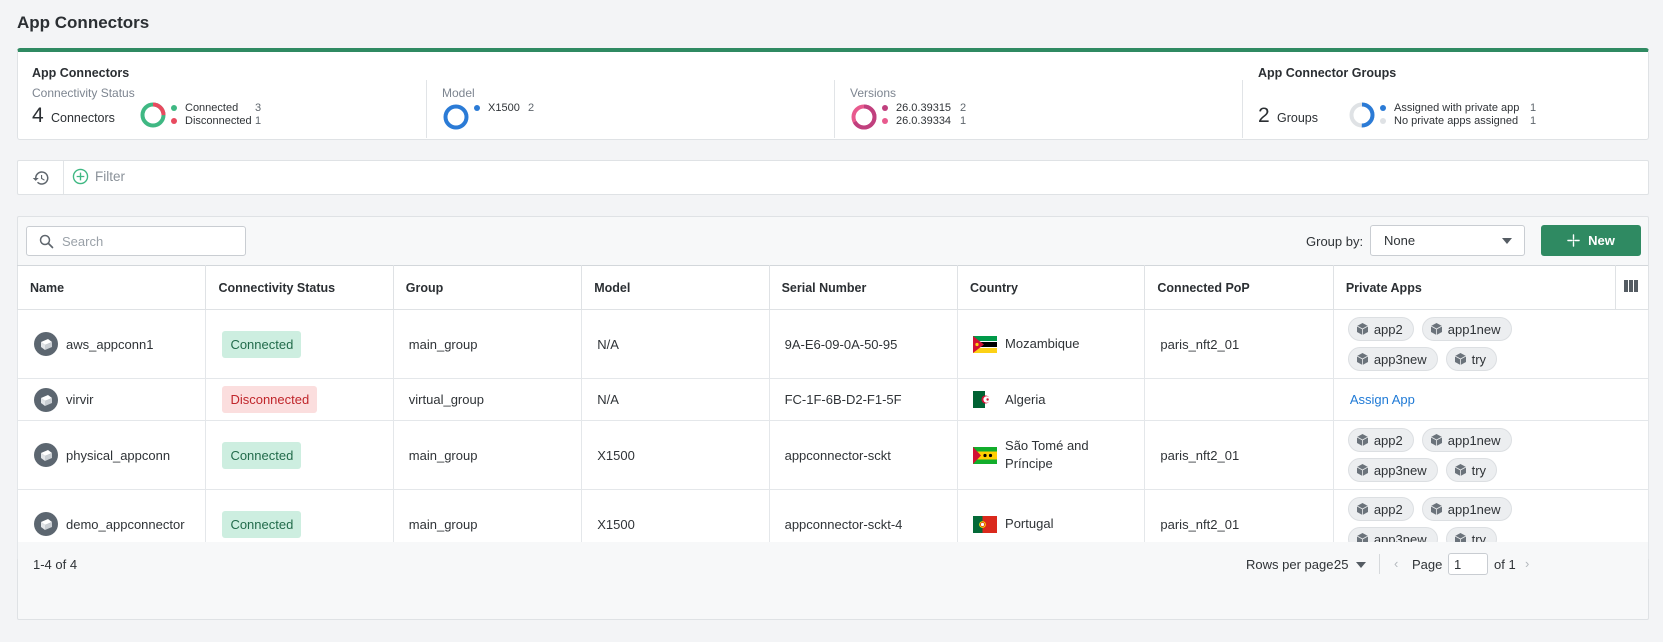 This screenshot has height=642, width=1663. I want to click on group-cell: main_group, so click(487, 455).